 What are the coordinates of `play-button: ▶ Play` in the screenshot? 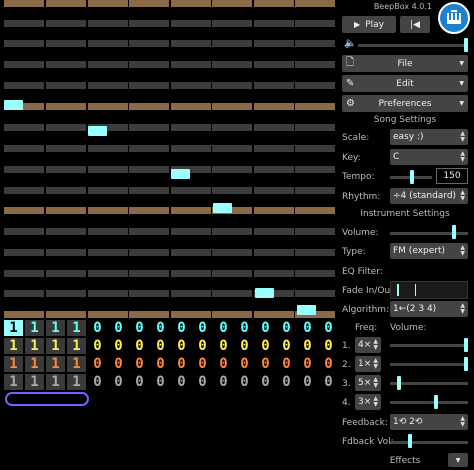 It's located at (369, 24).